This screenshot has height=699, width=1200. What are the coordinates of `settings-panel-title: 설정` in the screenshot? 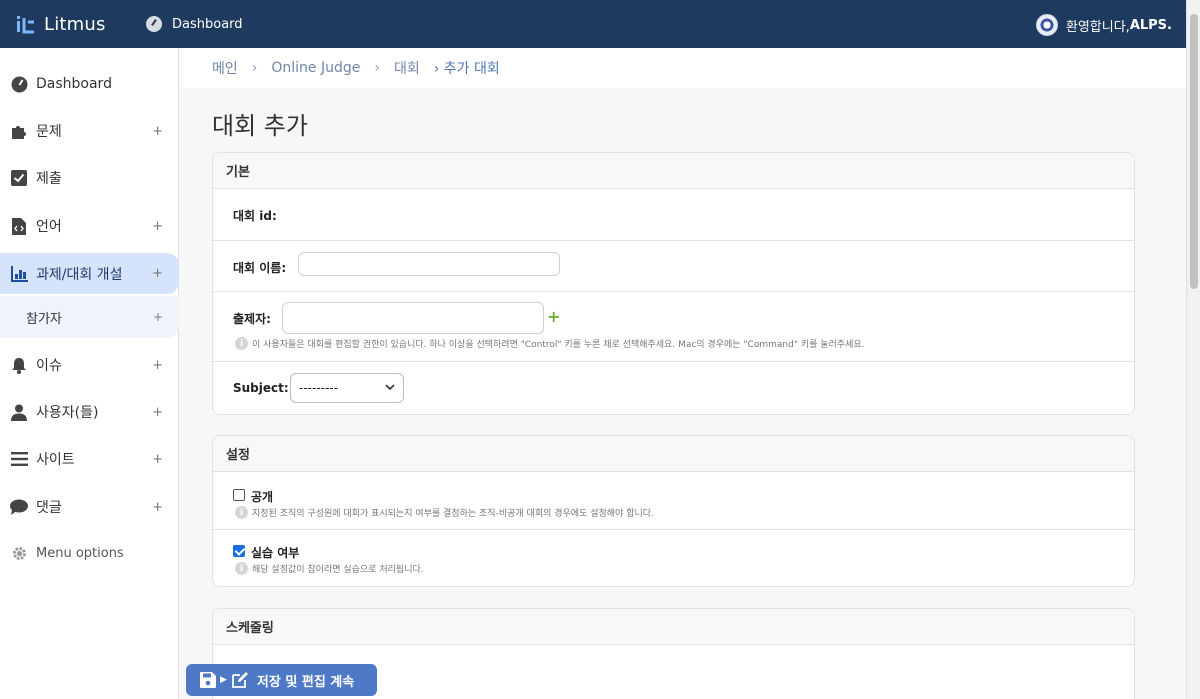 It's located at (673, 454).